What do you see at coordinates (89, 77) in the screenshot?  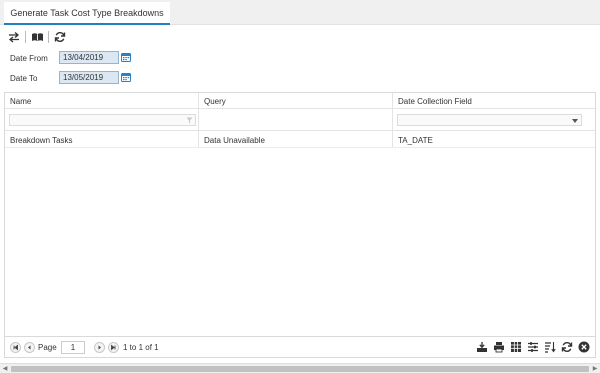 I see `date-to-input: 13/05/2019` at bounding box center [89, 77].